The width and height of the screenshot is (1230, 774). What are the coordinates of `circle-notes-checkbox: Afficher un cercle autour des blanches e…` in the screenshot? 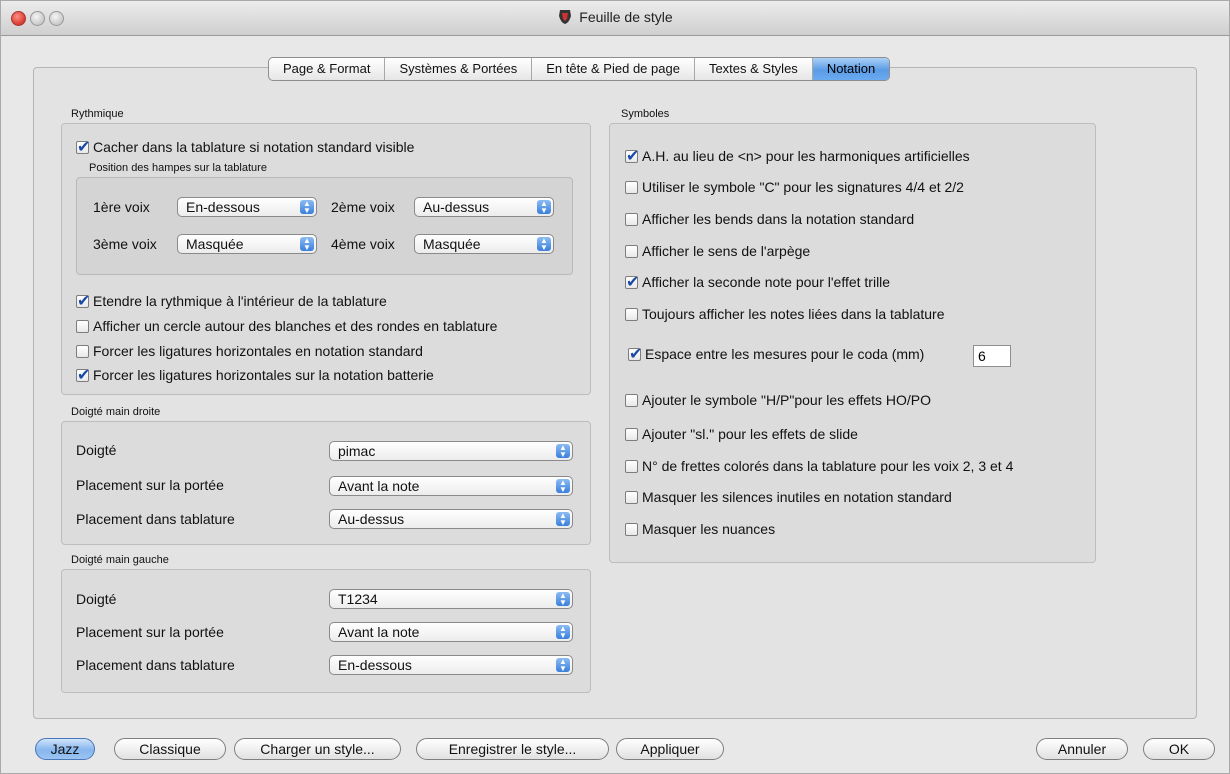 It's located at (286, 326).